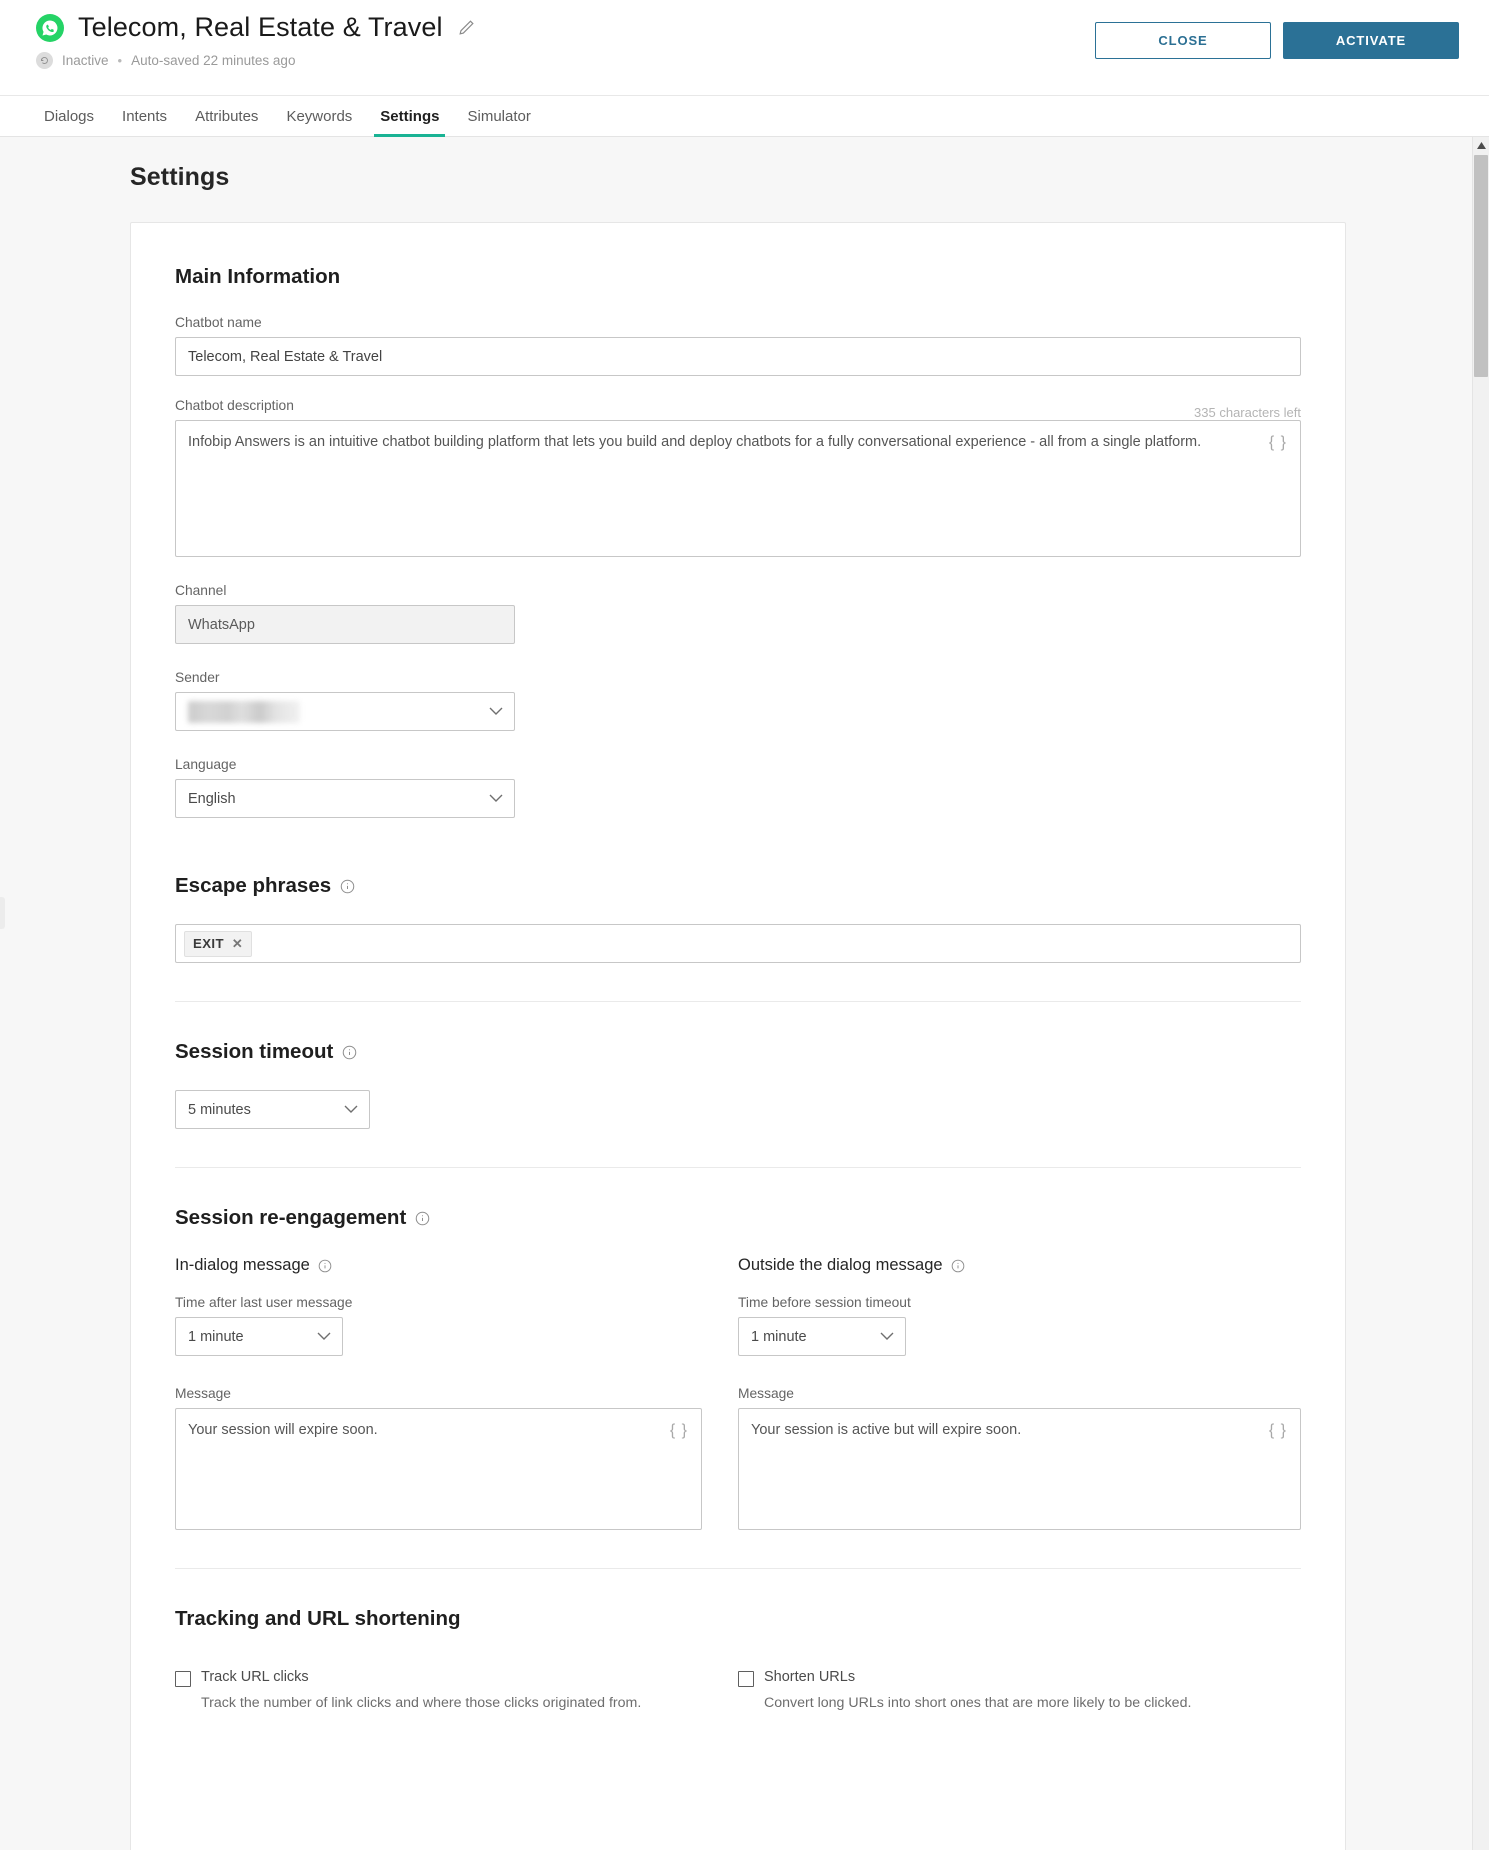  Describe the element at coordinates (438, 1469) in the screenshot. I see `in-dialog-message-textarea: Your session will expire soon. { }` at that location.